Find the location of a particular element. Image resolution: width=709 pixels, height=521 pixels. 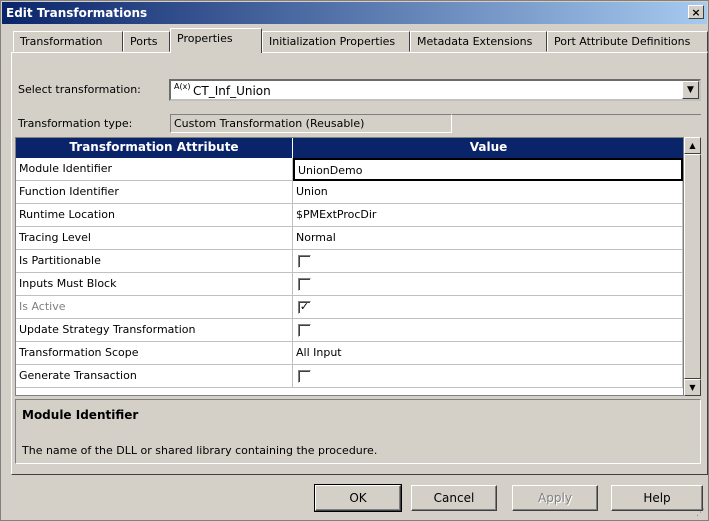

generate-transaction-checkbox is located at coordinates (304, 376).